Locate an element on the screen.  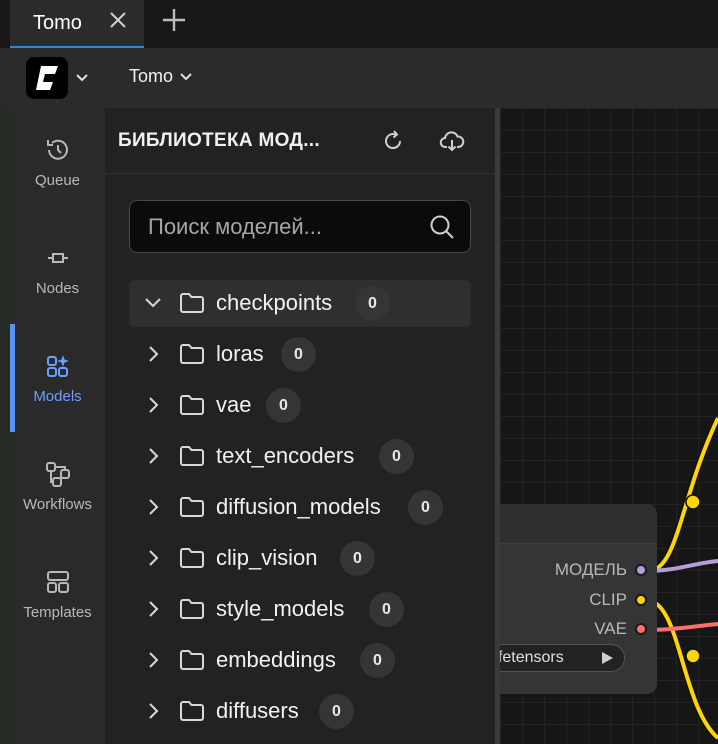
sidebar-item-workflows: Workflows is located at coordinates (57, 486).